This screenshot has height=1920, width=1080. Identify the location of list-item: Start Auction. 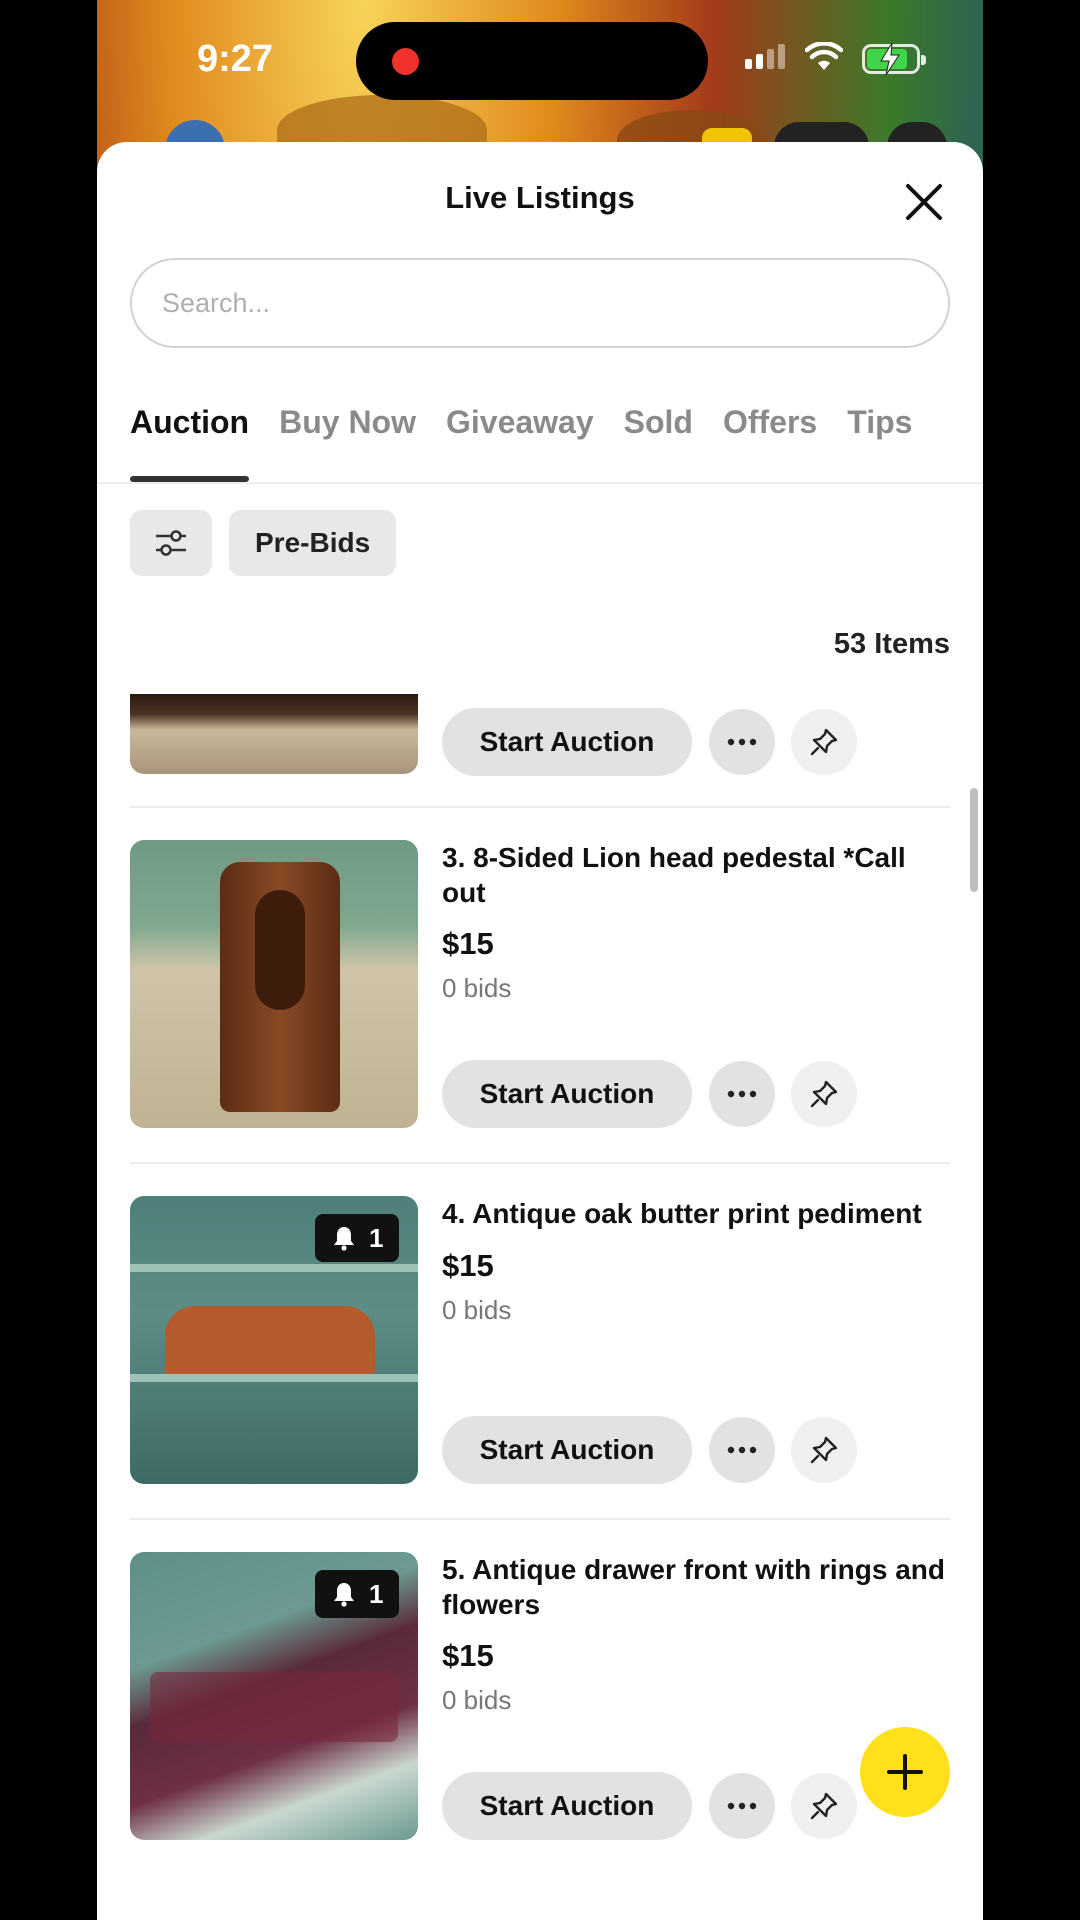
(540, 739).